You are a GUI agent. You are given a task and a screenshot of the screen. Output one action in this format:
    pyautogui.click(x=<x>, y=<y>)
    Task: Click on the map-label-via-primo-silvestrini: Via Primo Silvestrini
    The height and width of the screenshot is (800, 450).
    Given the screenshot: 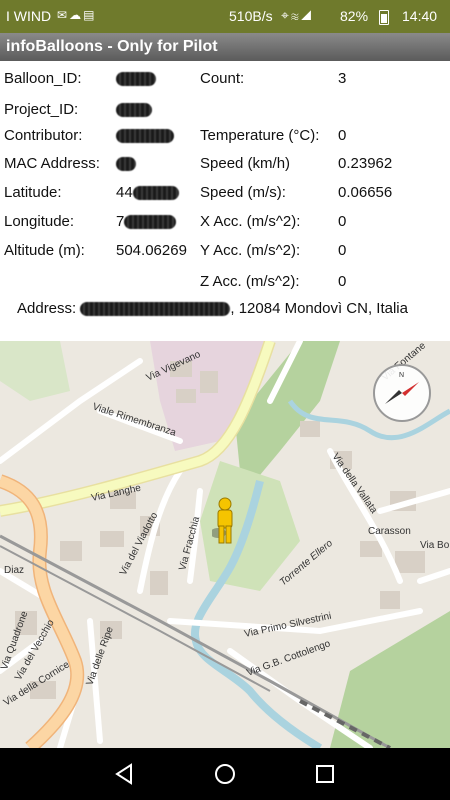 What is the action you would take?
    pyautogui.click(x=287, y=625)
    